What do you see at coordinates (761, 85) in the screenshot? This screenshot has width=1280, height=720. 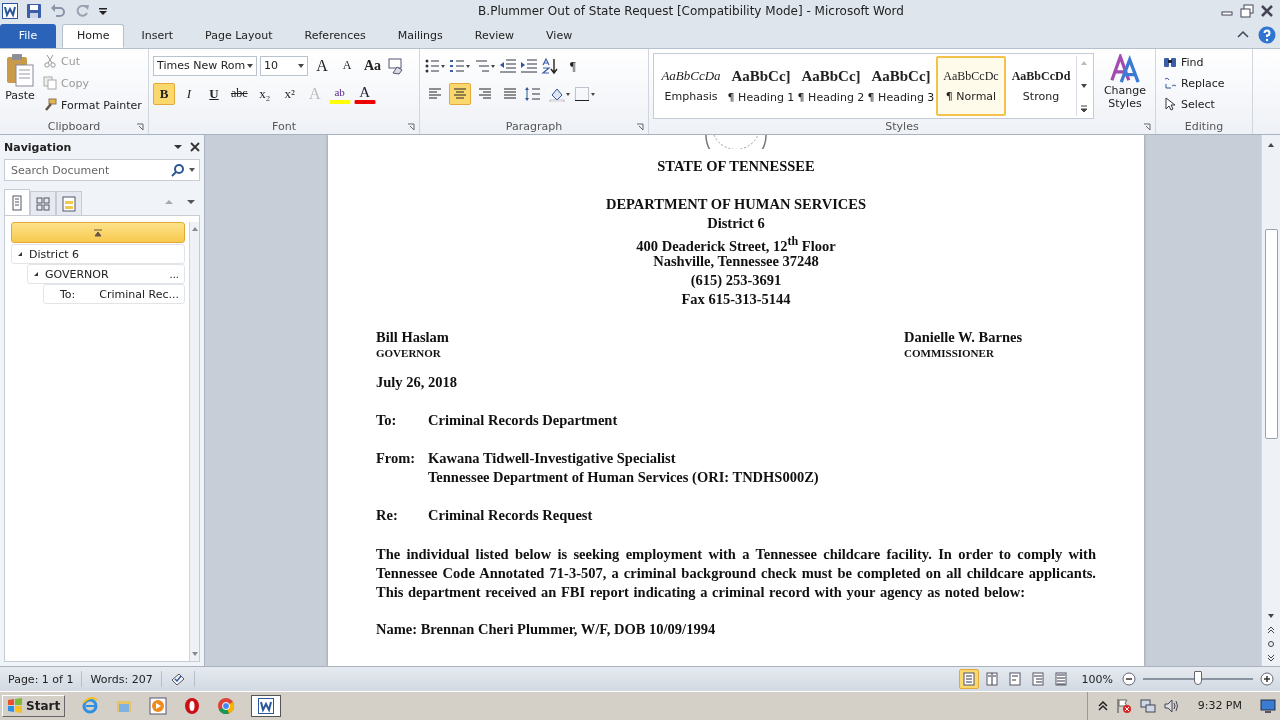 I see `style-item: AaBbCc] ¶ Heading 1` at bounding box center [761, 85].